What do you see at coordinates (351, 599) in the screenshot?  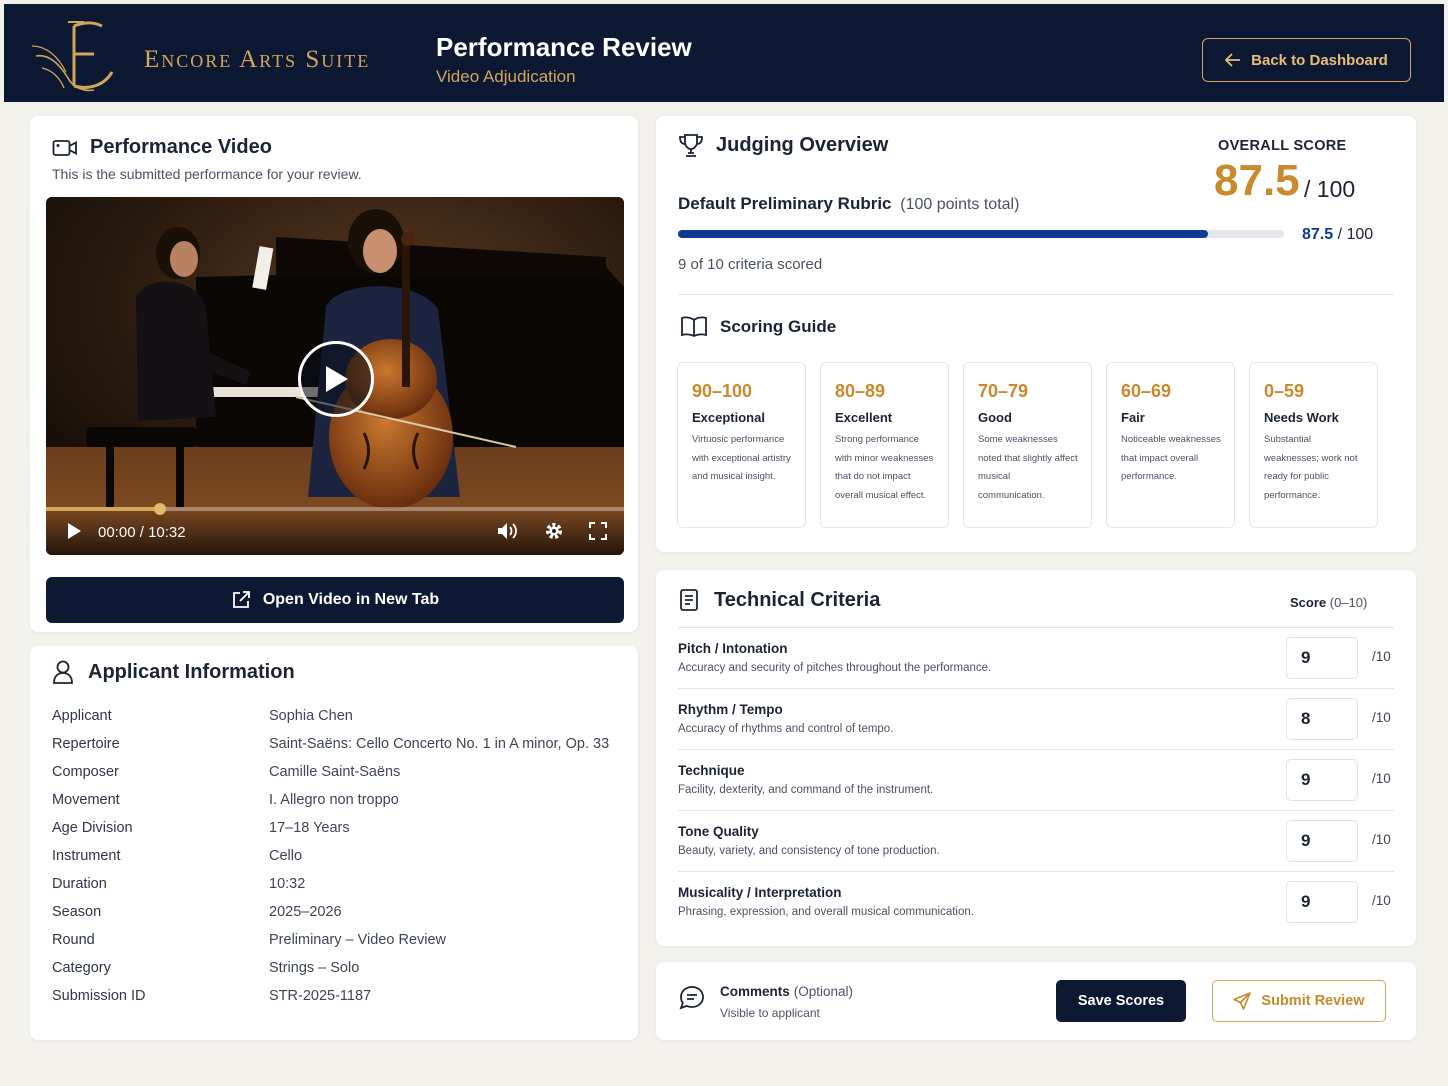 I see `open-video-label: Open Video in New Tab` at bounding box center [351, 599].